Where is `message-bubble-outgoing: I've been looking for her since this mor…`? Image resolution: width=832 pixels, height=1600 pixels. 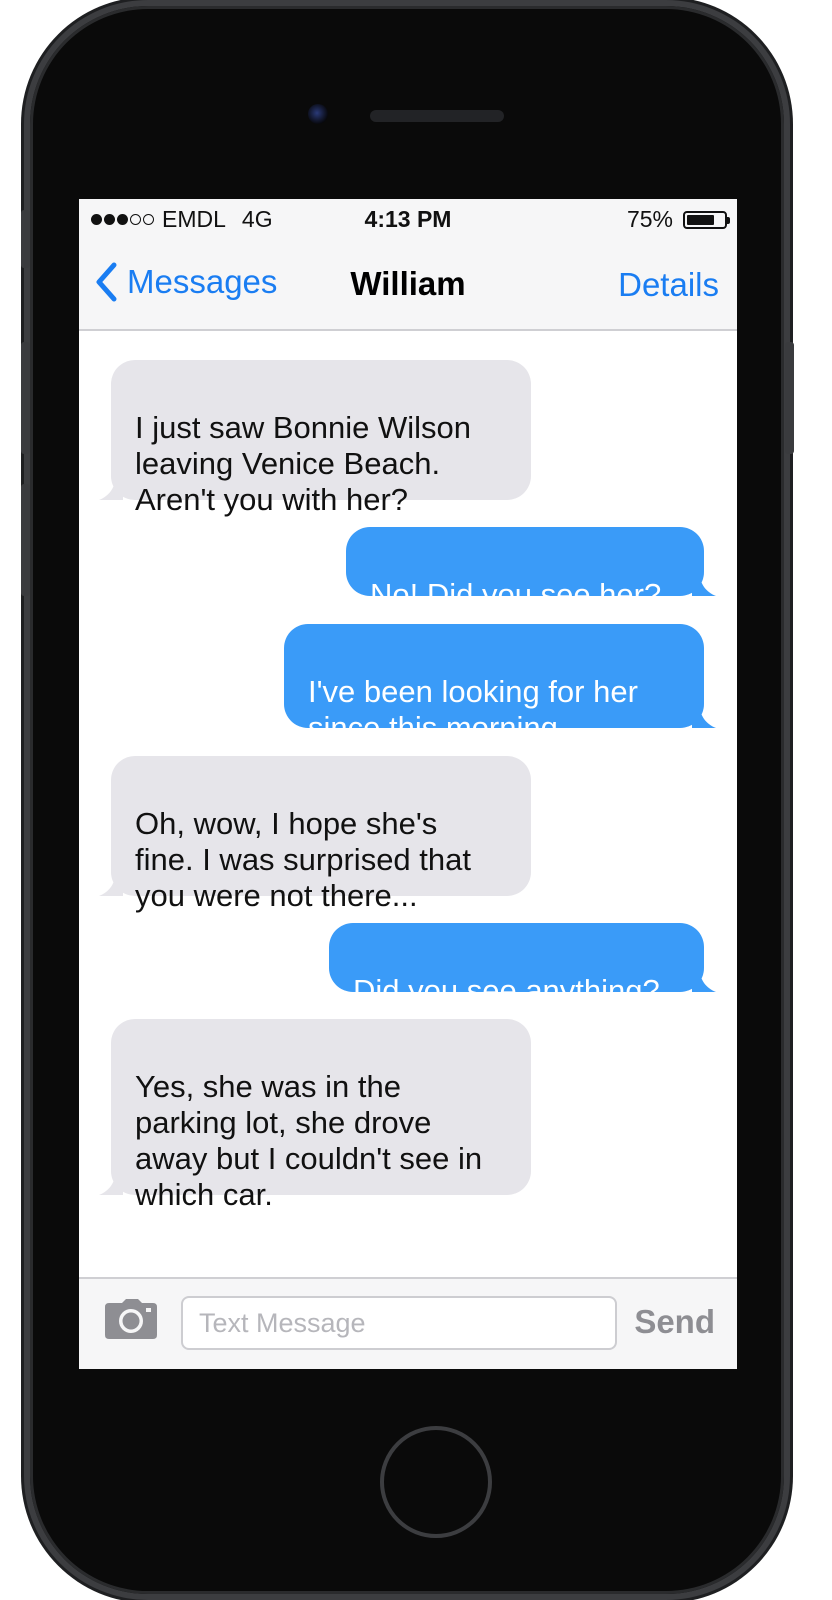
message-bubble-outgoing: I've been looking for her since this mor… is located at coordinates (500, 684).